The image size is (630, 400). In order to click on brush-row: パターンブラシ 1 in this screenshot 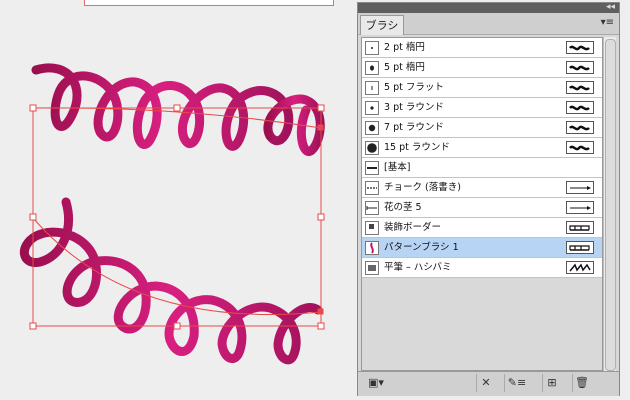, I will do `click(482, 248)`.